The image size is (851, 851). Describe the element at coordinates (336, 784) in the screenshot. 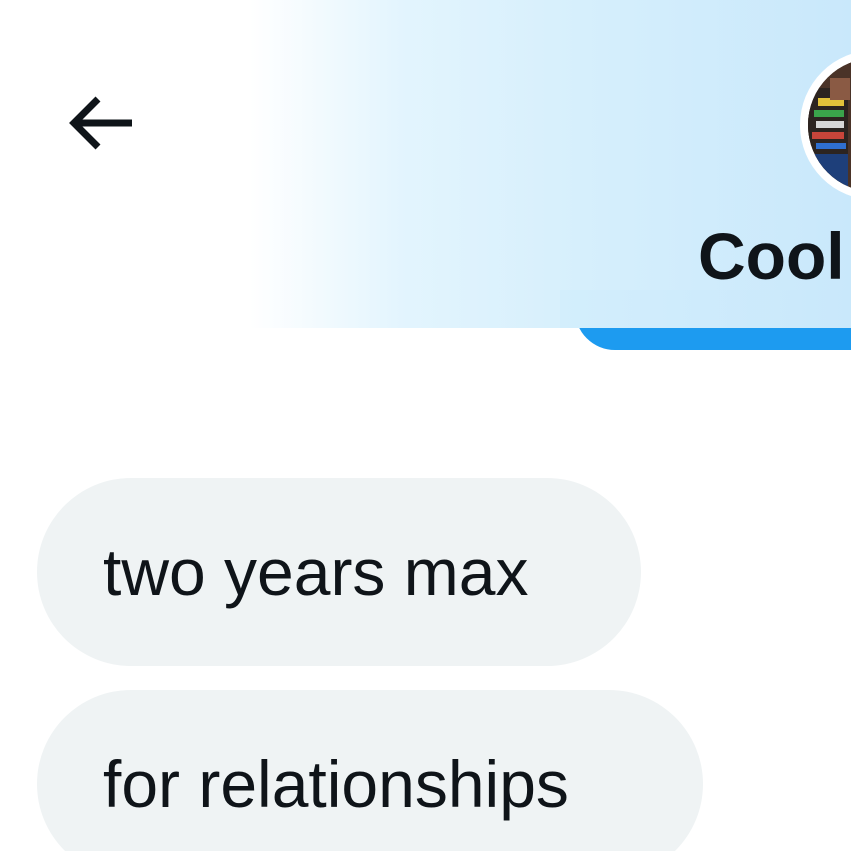

I see `message-text: for relationships` at that location.